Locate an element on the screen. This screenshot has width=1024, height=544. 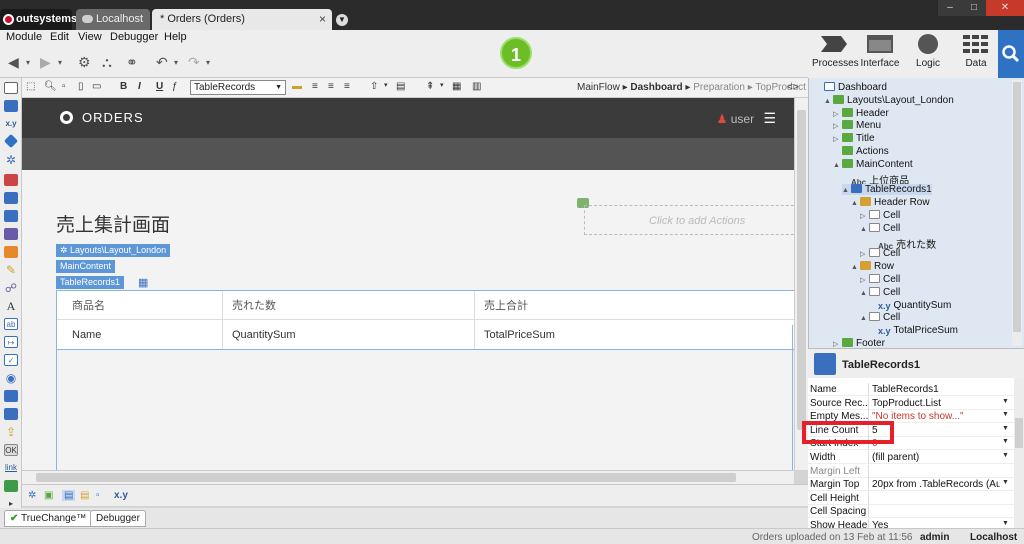
property-row: Width (fill parent) ▼ is located at coordinates (911, 457).